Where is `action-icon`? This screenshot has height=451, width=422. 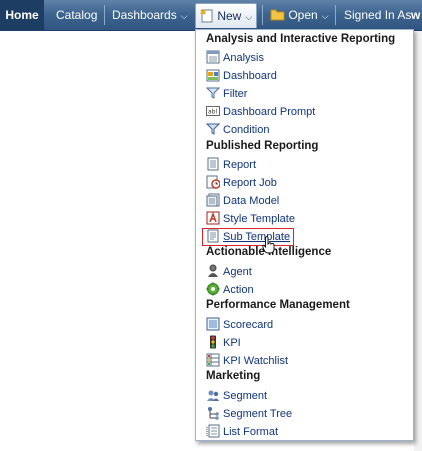
action-icon is located at coordinates (213, 289).